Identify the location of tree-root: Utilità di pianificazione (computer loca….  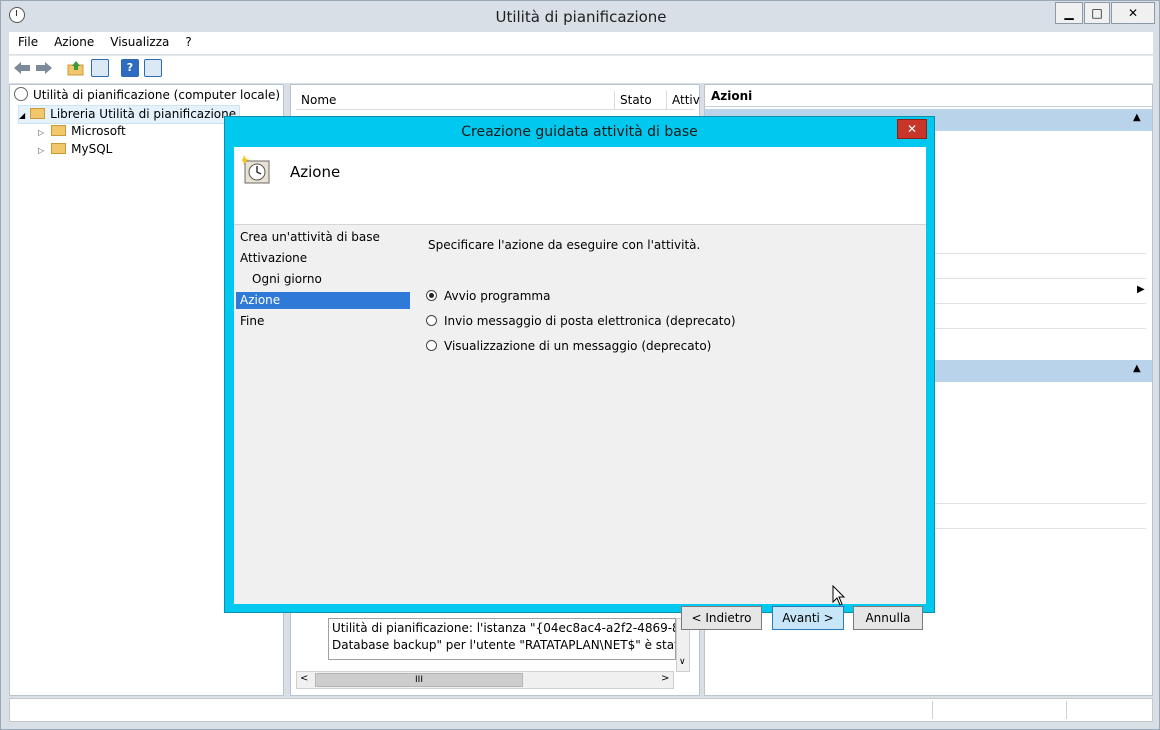
(147, 95).